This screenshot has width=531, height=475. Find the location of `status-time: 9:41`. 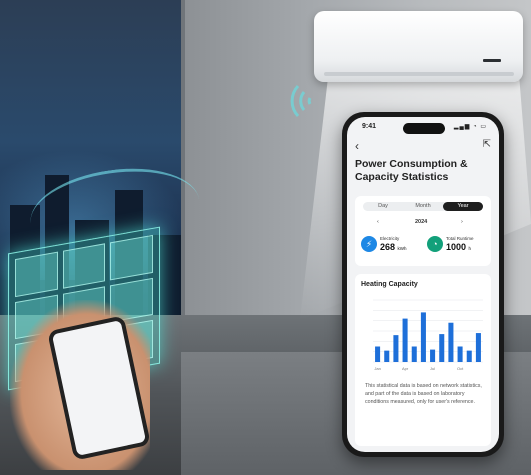

status-time: 9:41 is located at coordinates (369, 126).